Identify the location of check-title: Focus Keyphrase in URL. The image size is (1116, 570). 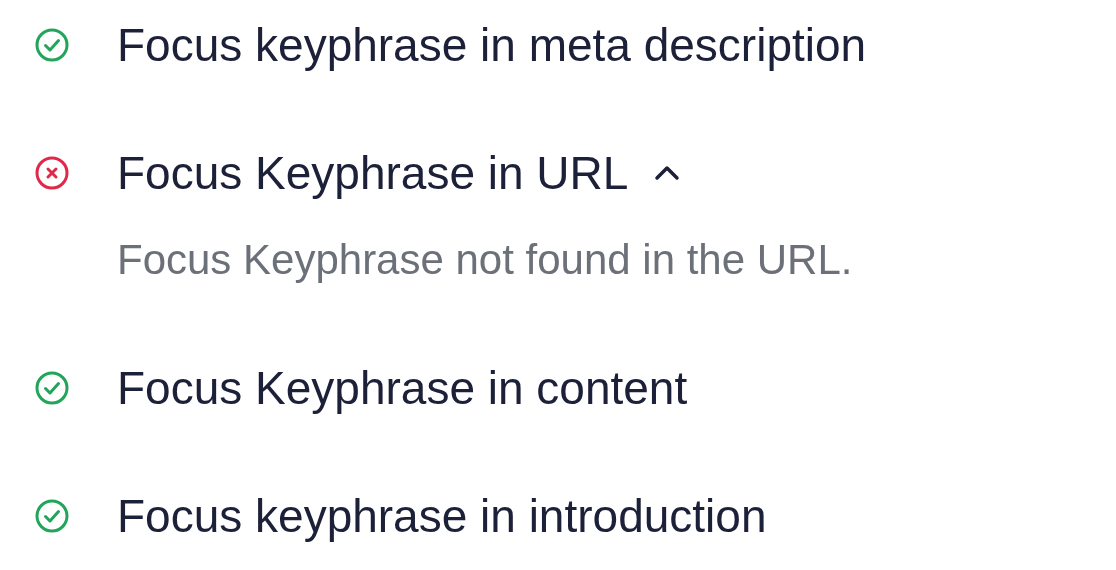
(373, 173).